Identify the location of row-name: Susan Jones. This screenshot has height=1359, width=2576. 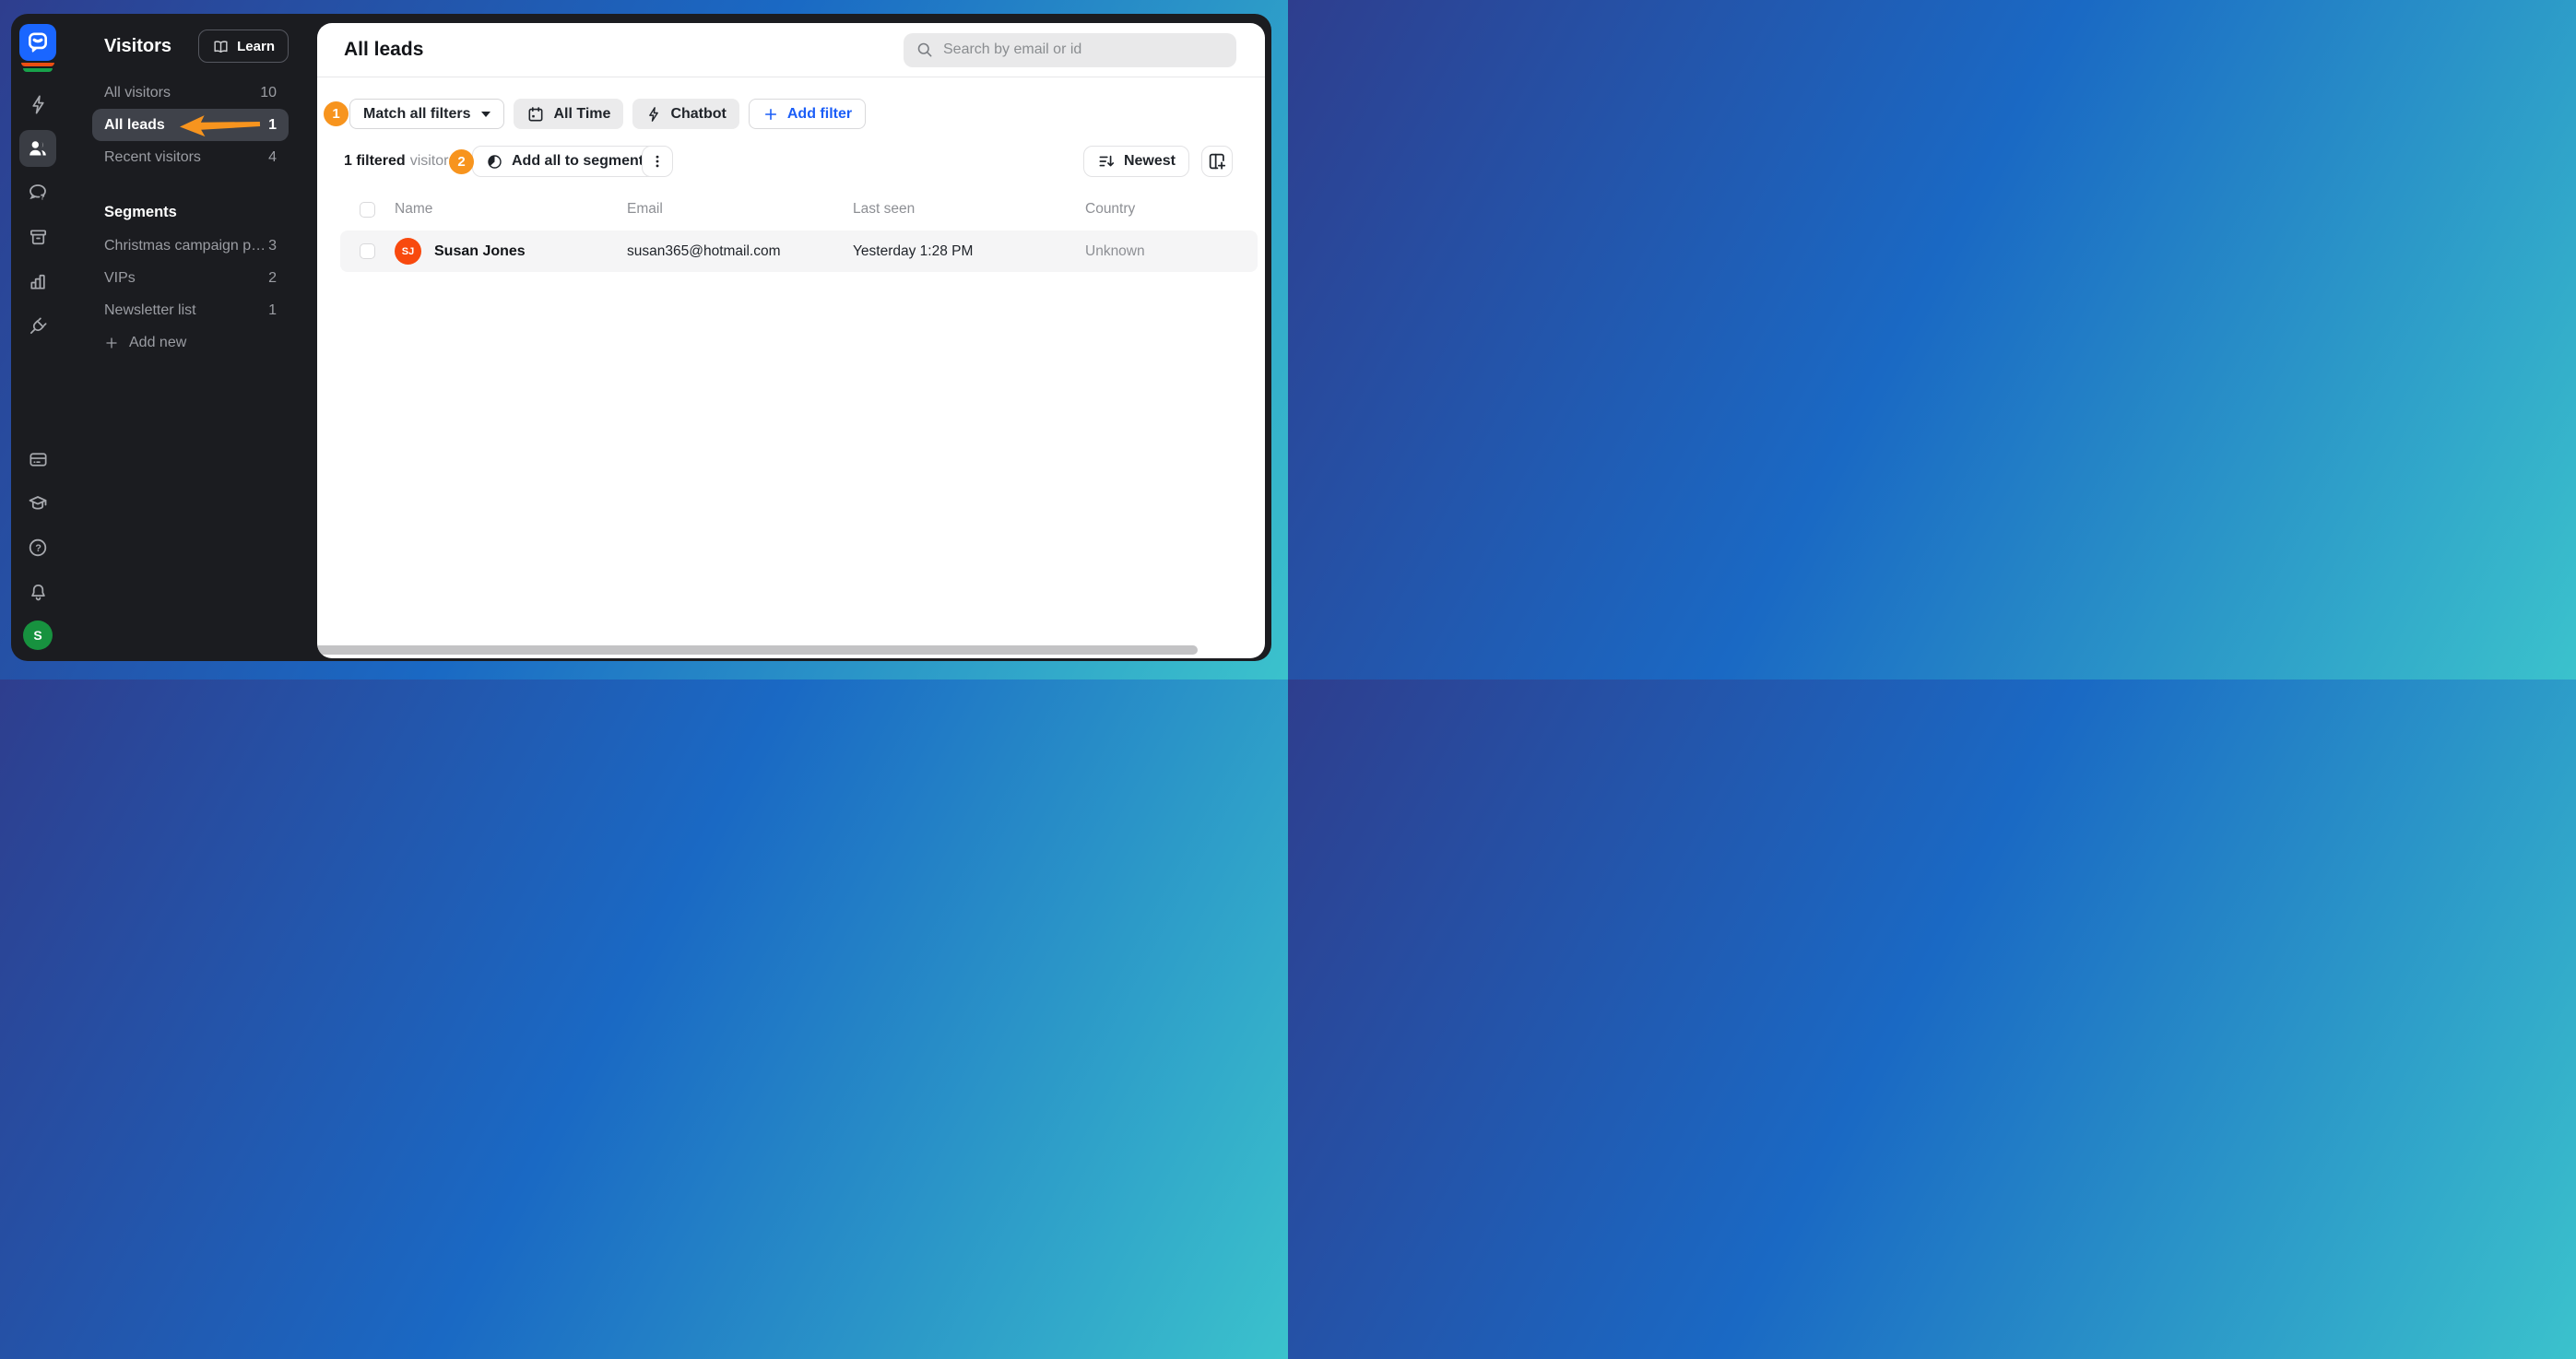
(480, 250).